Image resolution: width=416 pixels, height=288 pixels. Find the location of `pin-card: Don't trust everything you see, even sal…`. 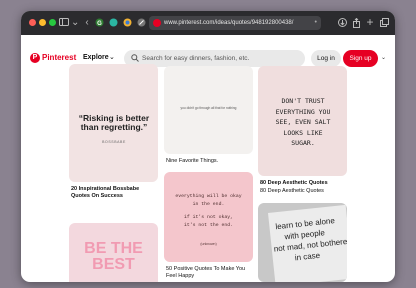

pin-card: Don't trust everything you see, even sal… is located at coordinates (302, 121).